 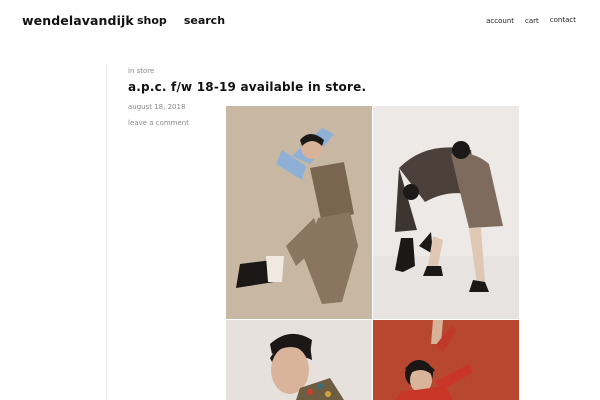 I want to click on post-date: august 18, 2018, so click(x=157, y=107).